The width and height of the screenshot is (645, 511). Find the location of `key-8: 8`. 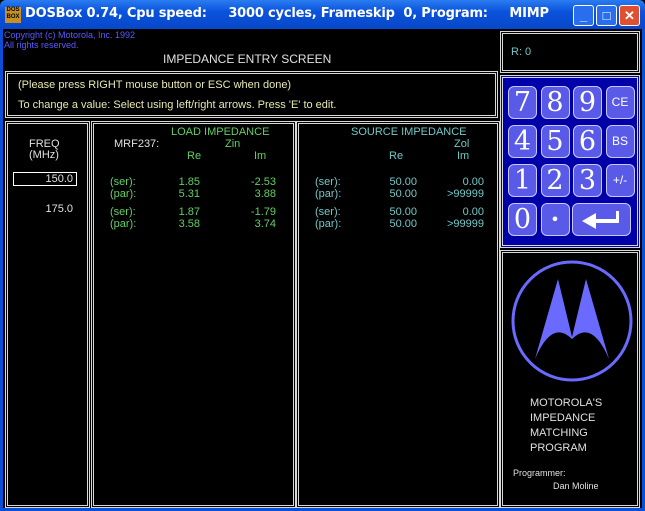

key-8: 8 is located at coordinates (555, 102).